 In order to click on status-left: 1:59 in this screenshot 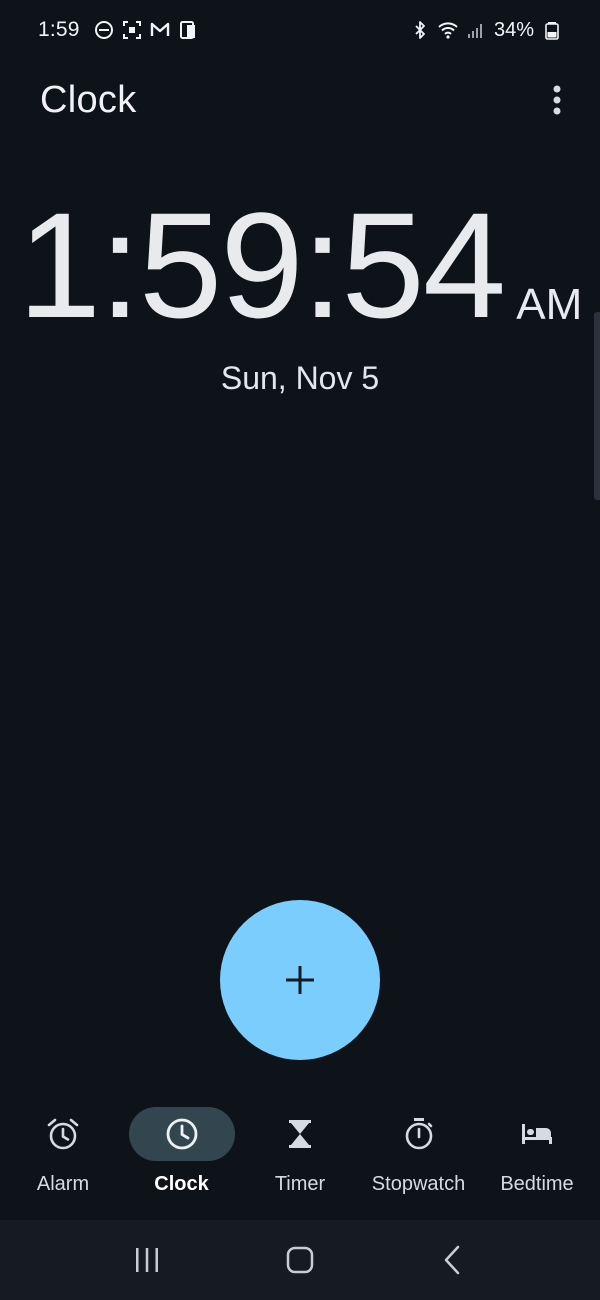, I will do `click(118, 30)`.